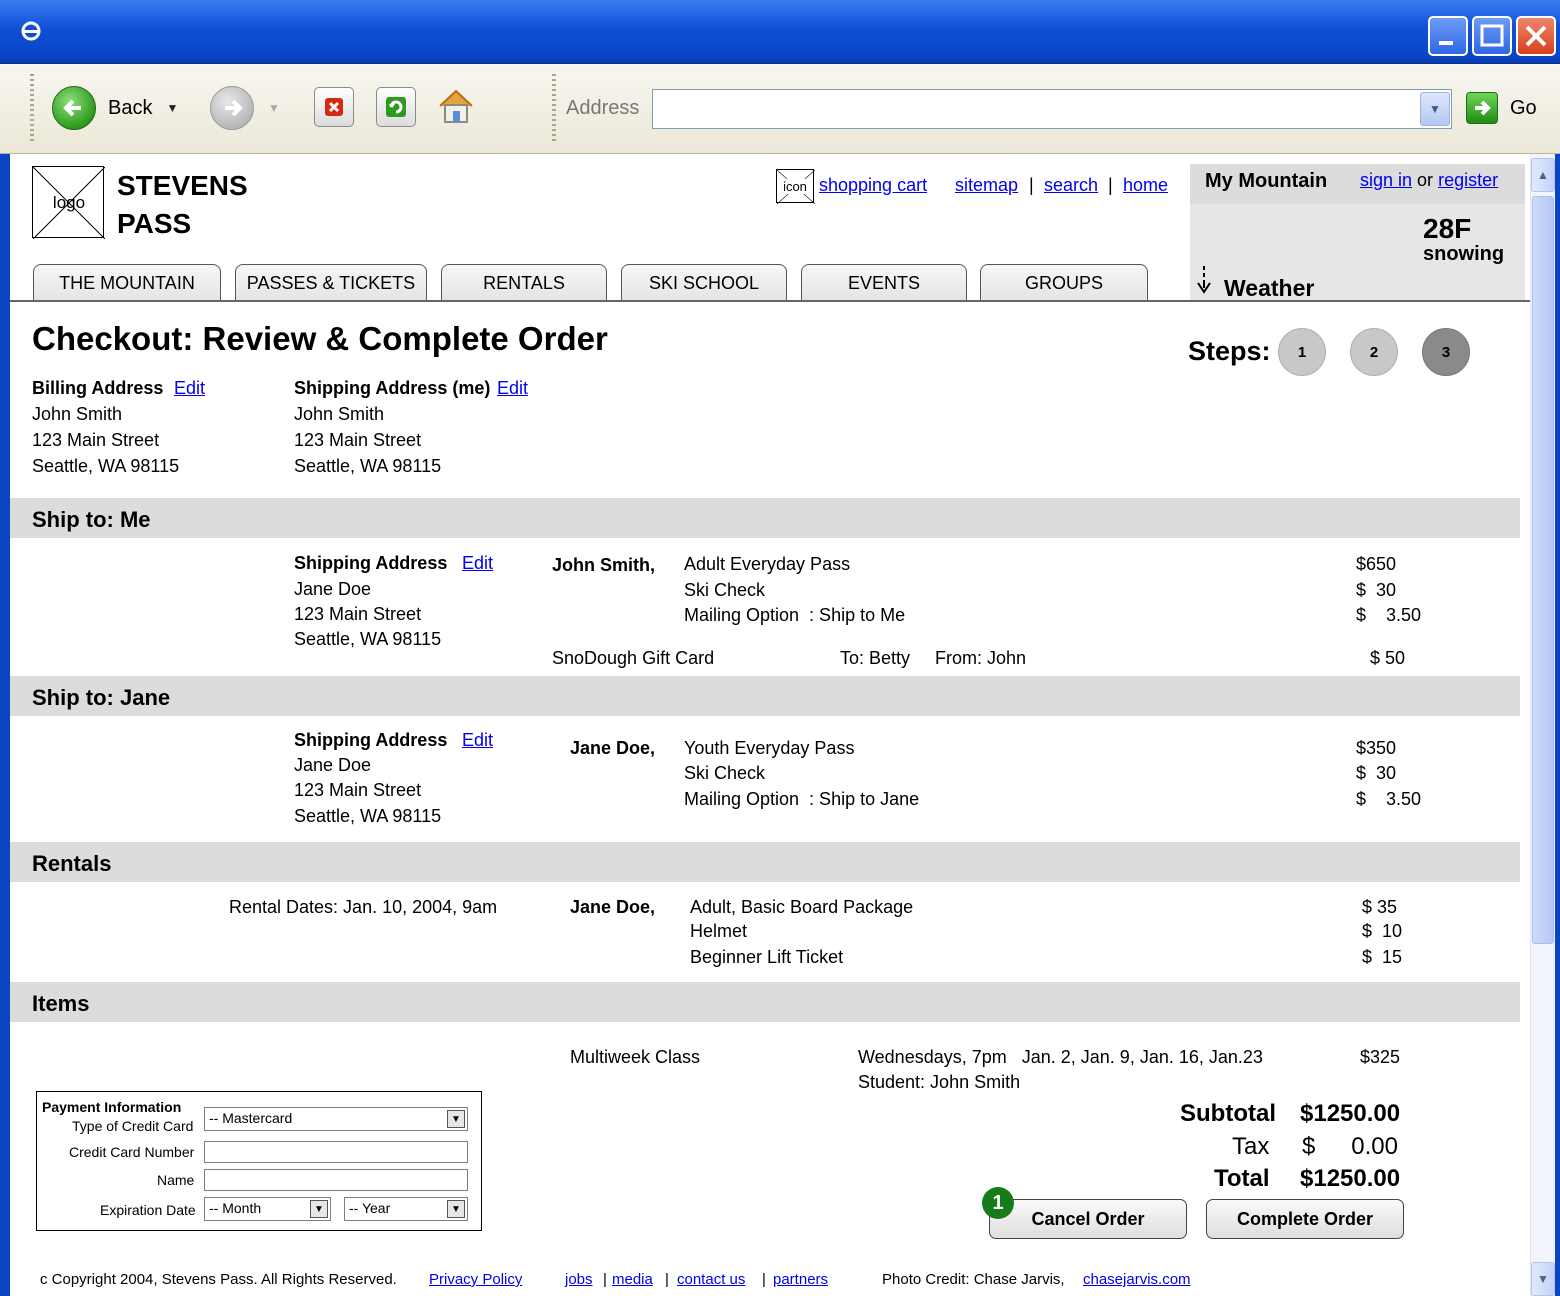 The width and height of the screenshot is (1560, 1296). Describe the element at coordinates (795, 615) in the screenshot. I see `order-item: Mailing Option : Ship to Me` at that location.